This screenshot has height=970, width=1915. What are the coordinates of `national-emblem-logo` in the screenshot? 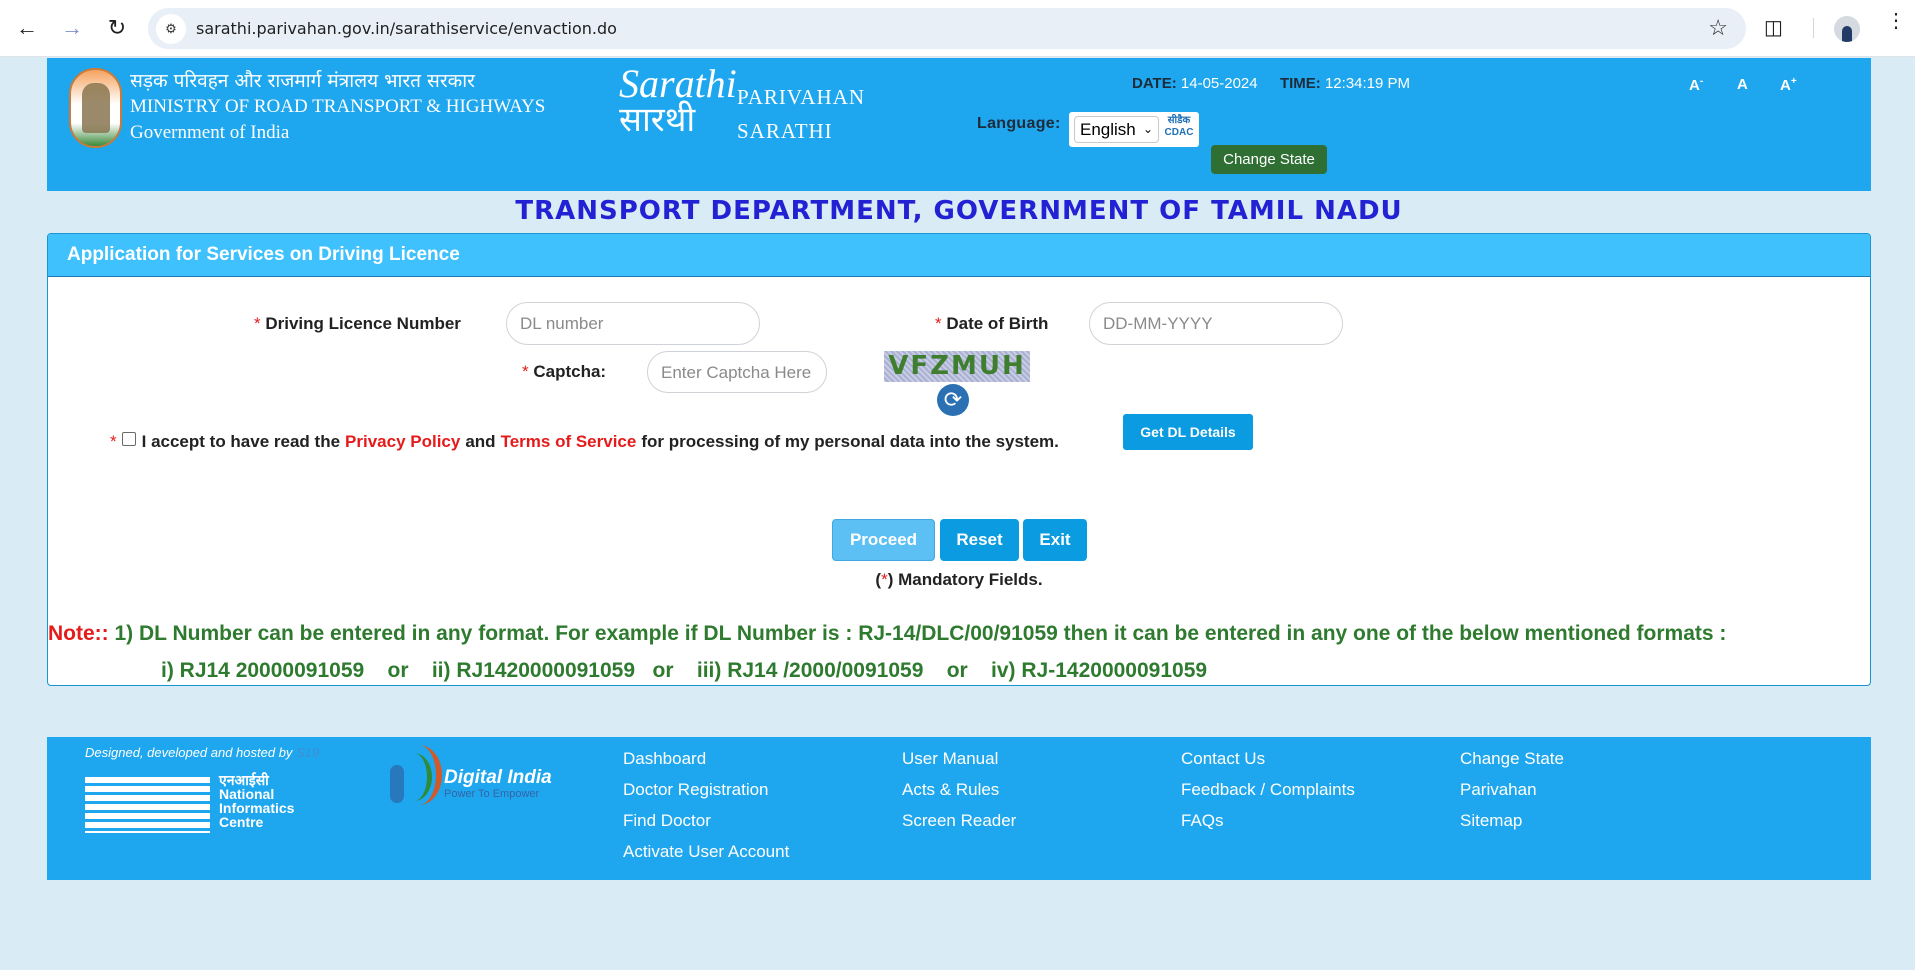 It's located at (95, 108).